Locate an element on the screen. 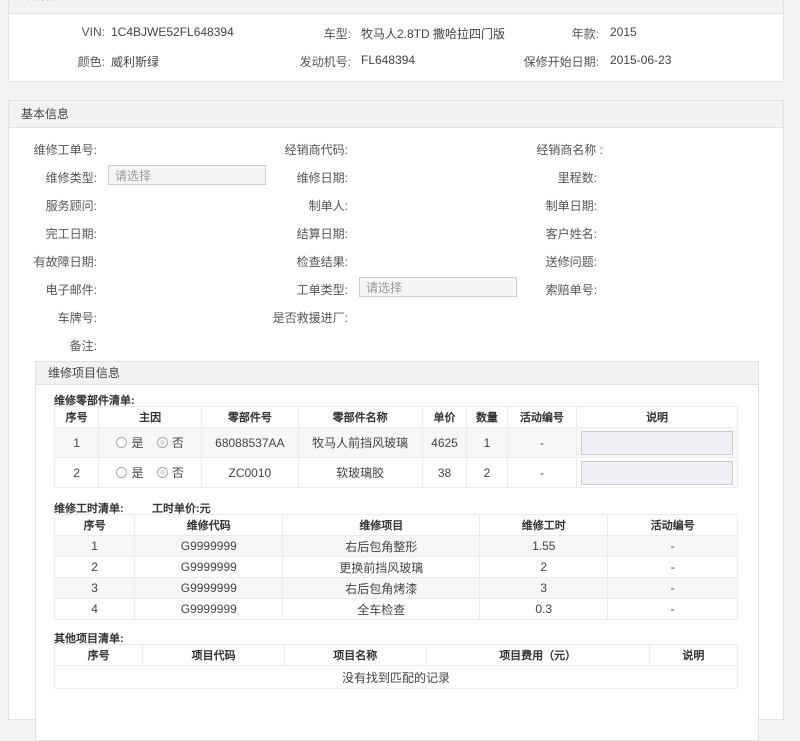 The width and height of the screenshot is (800, 741). rescue-label: 是否救援进厂: is located at coordinates (310, 318).